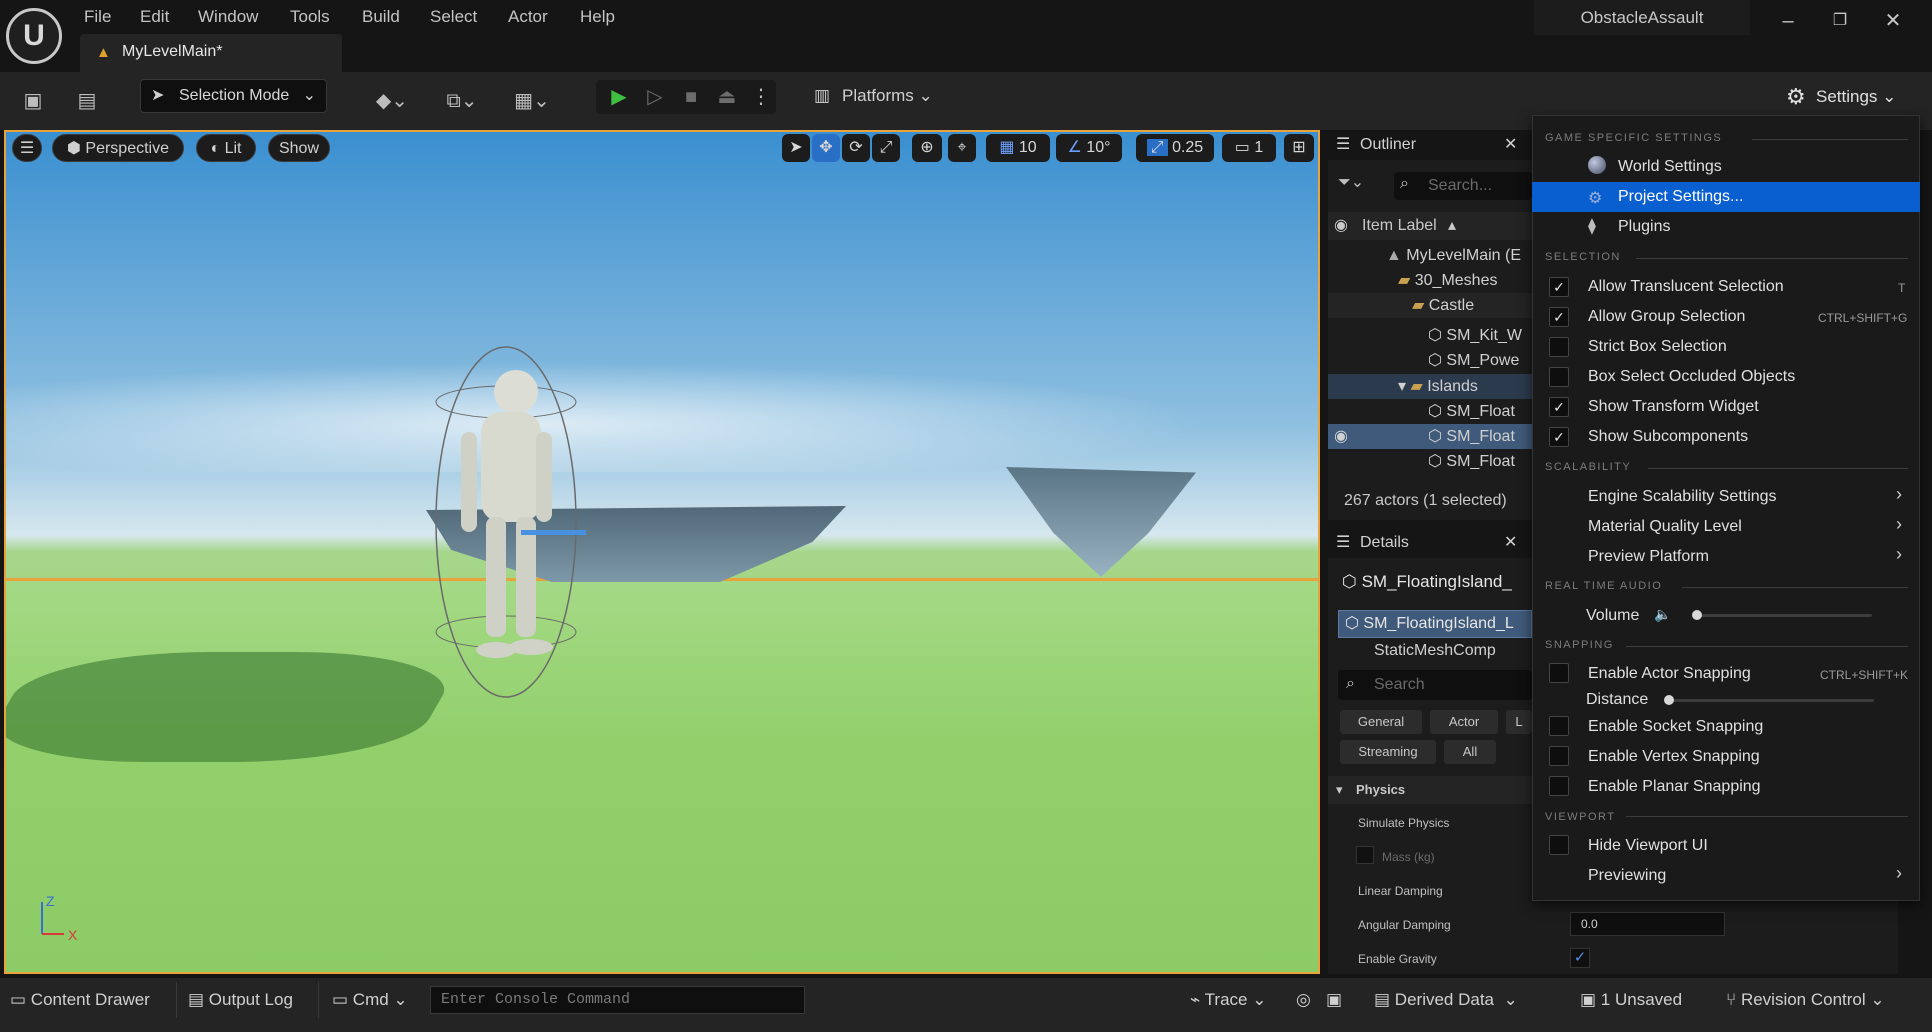 The image size is (1932, 1032). Describe the element at coordinates (1627, 876) in the screenshot. I see `previewing-item: Previewing` at that location.